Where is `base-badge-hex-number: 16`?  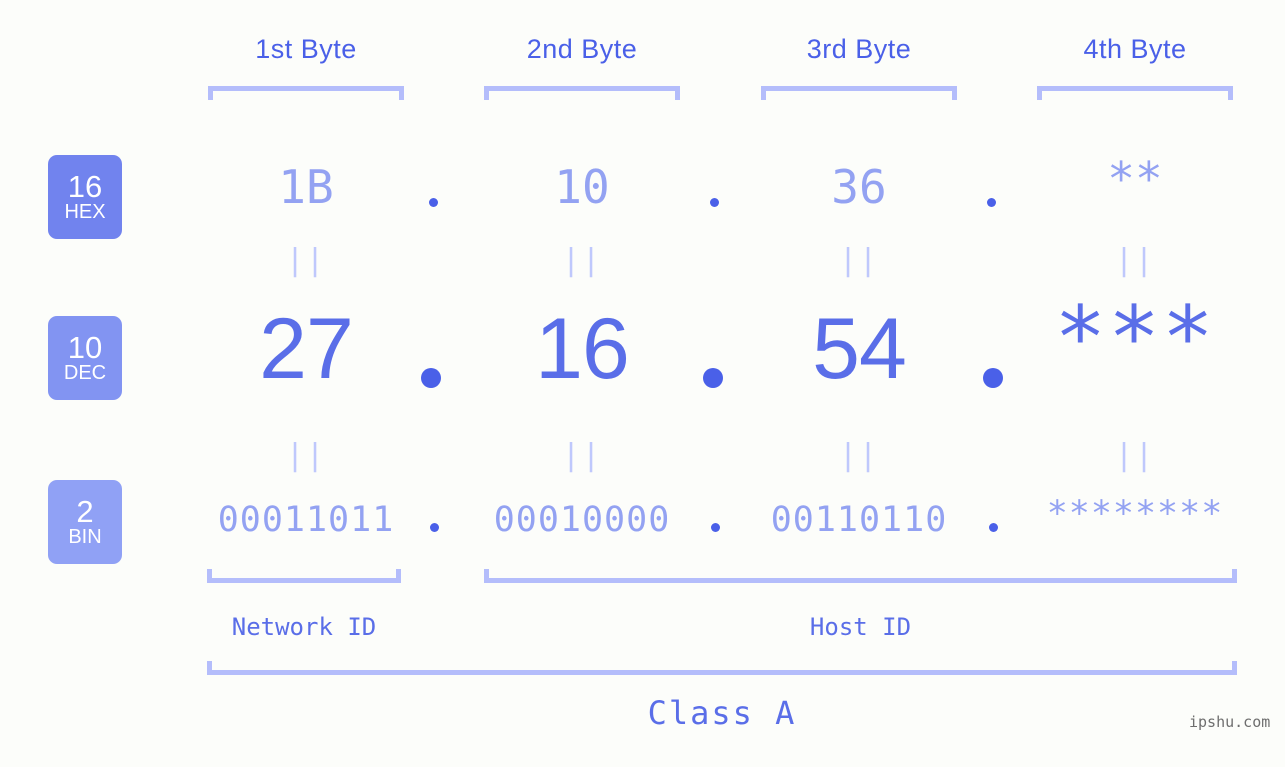
base-badge-hex-number: 16 is located at coordinates (85, 186).